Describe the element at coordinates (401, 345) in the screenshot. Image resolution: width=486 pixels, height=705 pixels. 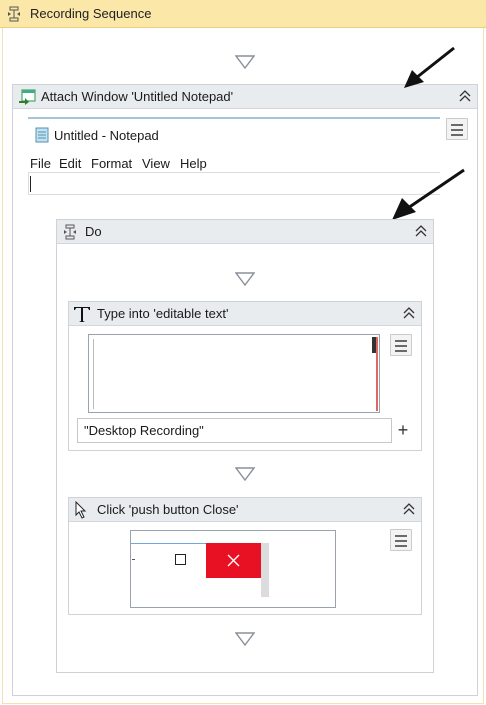
I see `type-into-menu-button` at that location.